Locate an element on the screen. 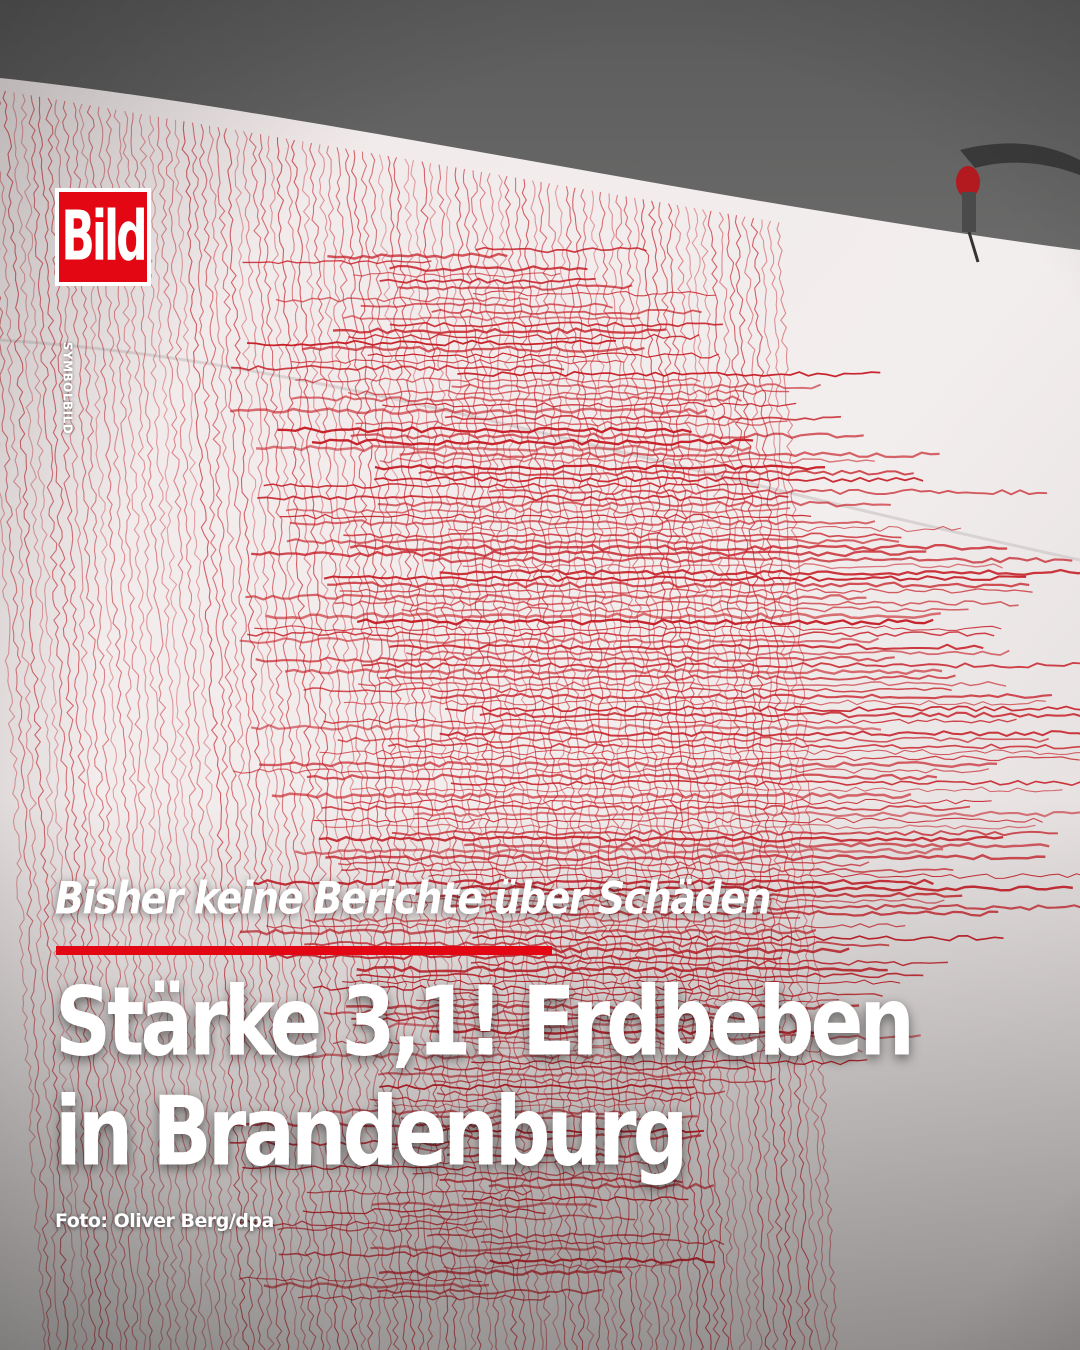 Image resolution: width=1080 pixels, height=1350 pixels. kicker-divider is located at coordinates (304, 950).